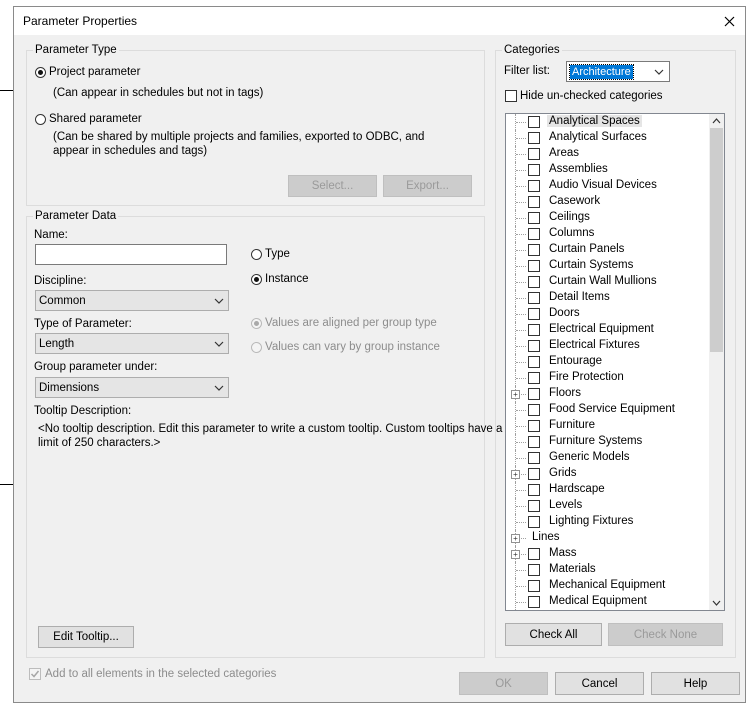 The image size is (752, 709). What do you see at coordinates (608, 602) in the screenshot?
I see `category-row: Medical Equipment` at bounding box center [608, 602].